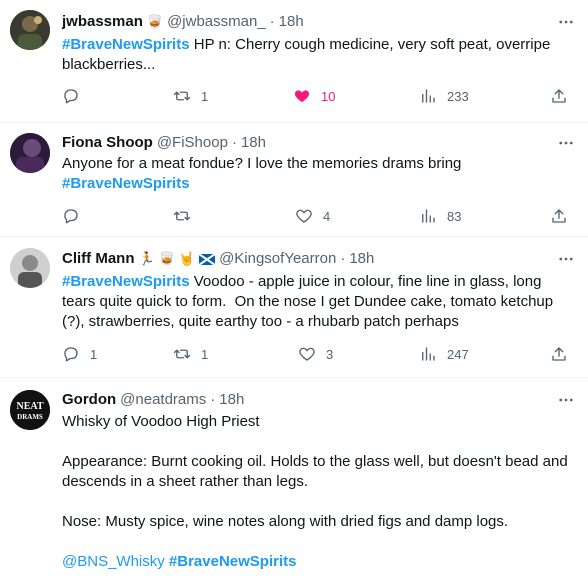 This screenshot has height=578, width=588. Describe the element at coordinates (113, 561) in the screenshot. I see `mention-link: @BNS_Whisky` at that location.